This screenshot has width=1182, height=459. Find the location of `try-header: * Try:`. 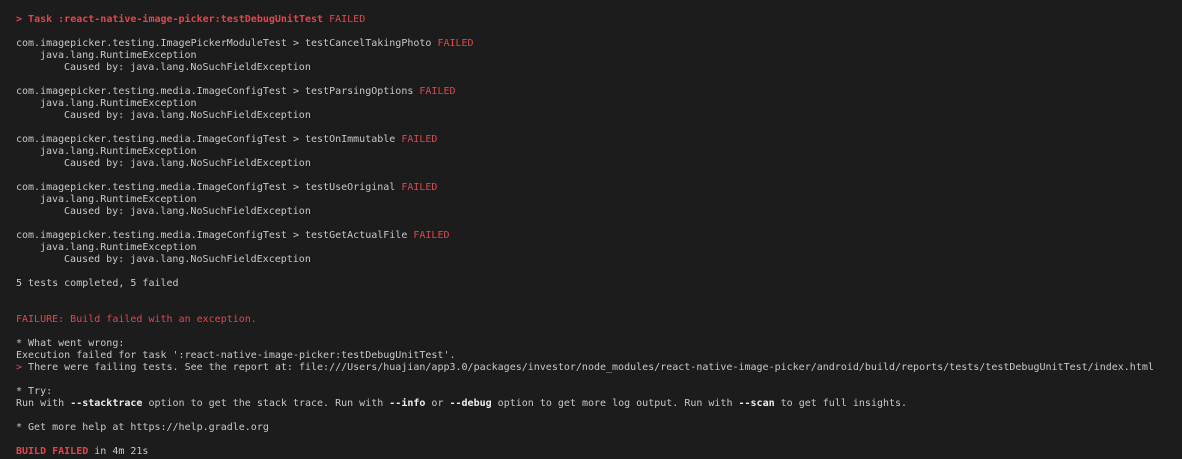

try-header: * Try: is located at coordinates (34, 391).